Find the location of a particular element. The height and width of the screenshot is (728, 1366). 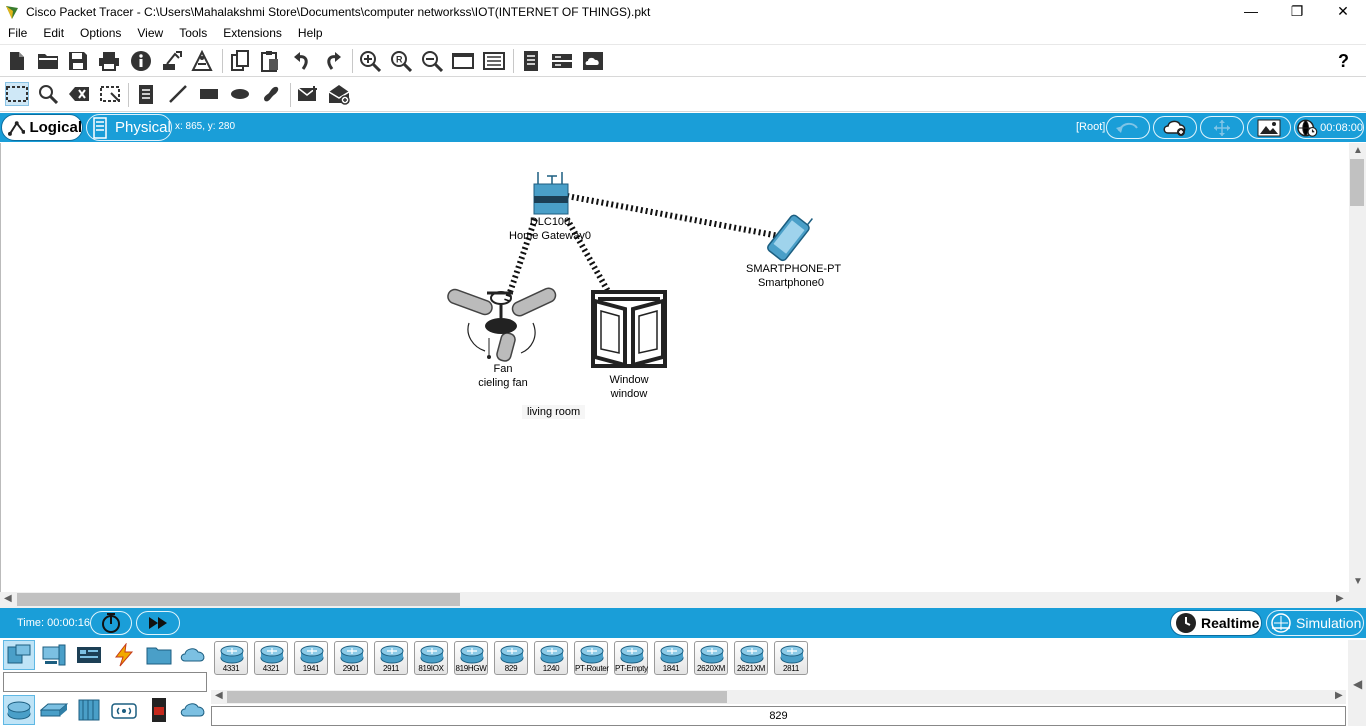

device-list-scroll-thumb is located at coordinates (477, 697).